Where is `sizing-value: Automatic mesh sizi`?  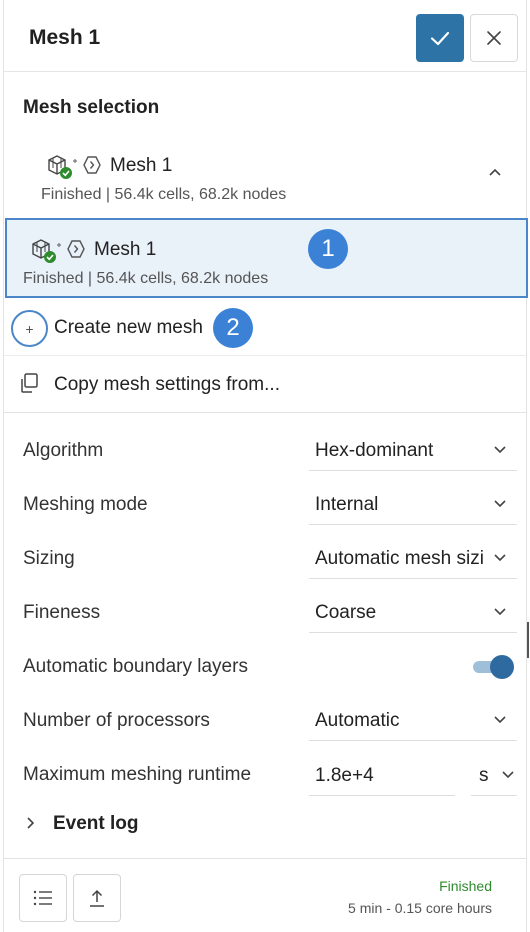
sizing-value: Automatic mesh sizi is located at coordinates (399, 558).